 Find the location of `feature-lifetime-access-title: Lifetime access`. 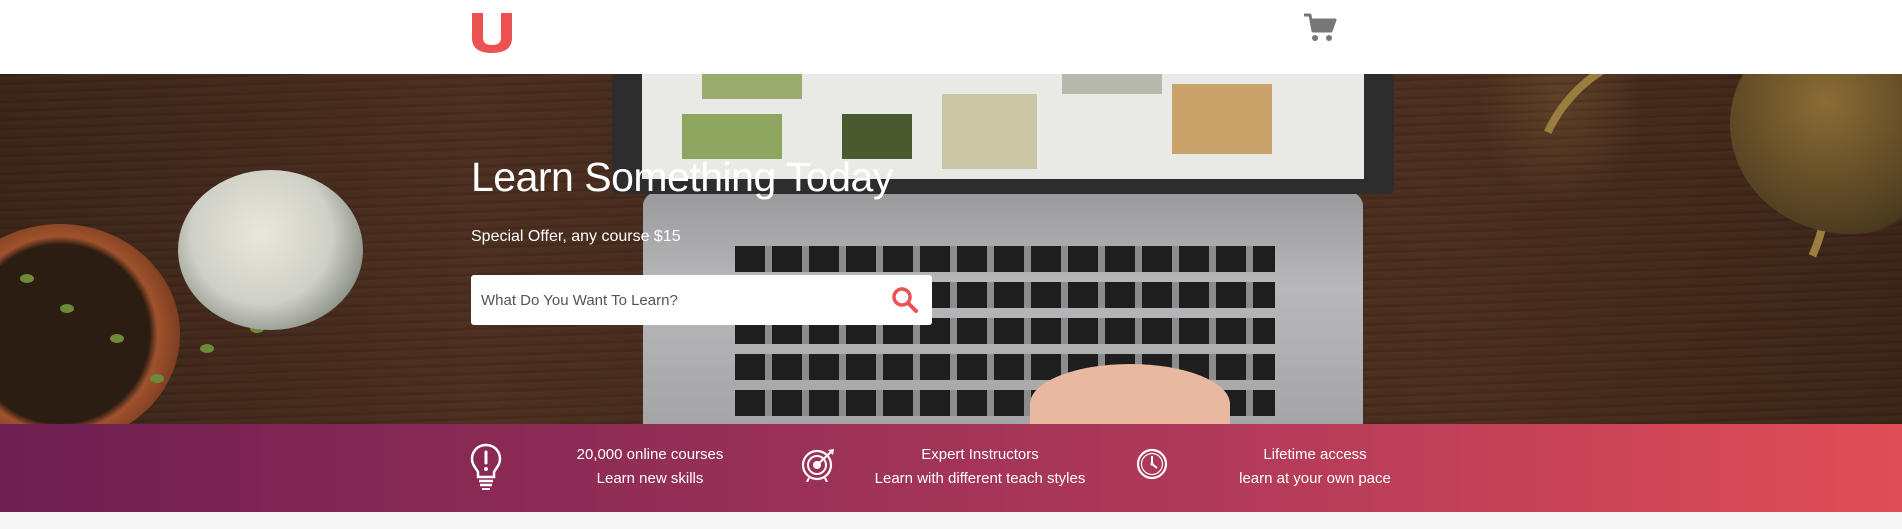

feature-lifetime-access-title: Lifetime access is located at coordinates (1315, 454).